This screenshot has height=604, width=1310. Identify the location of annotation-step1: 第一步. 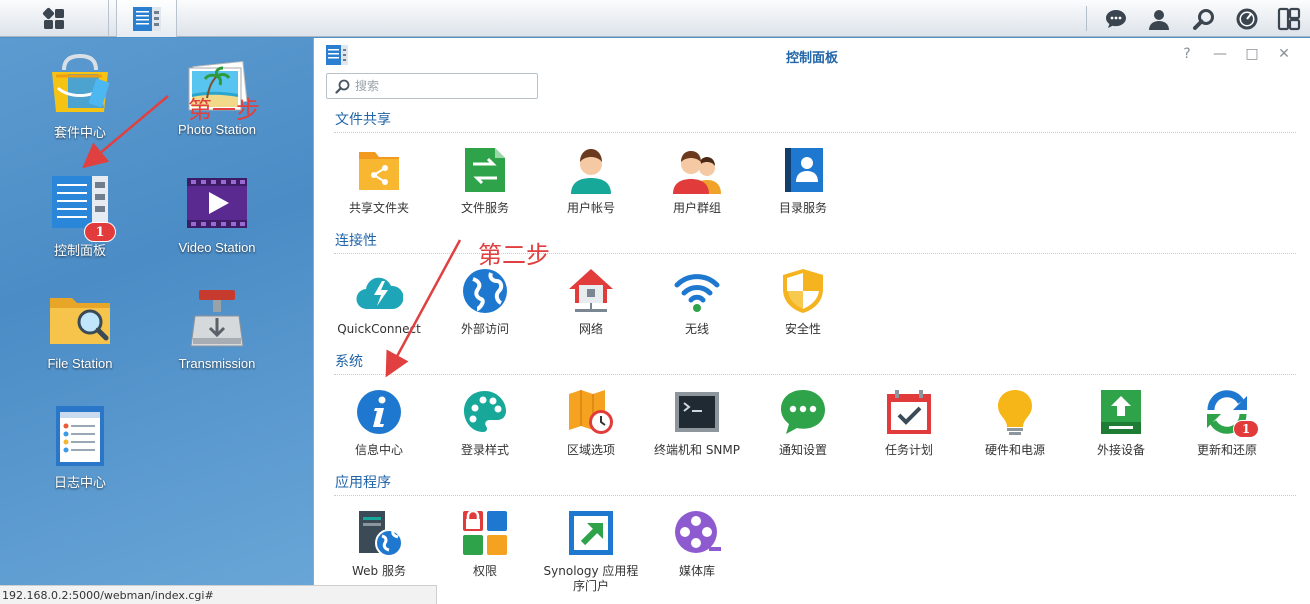
(224, 110).